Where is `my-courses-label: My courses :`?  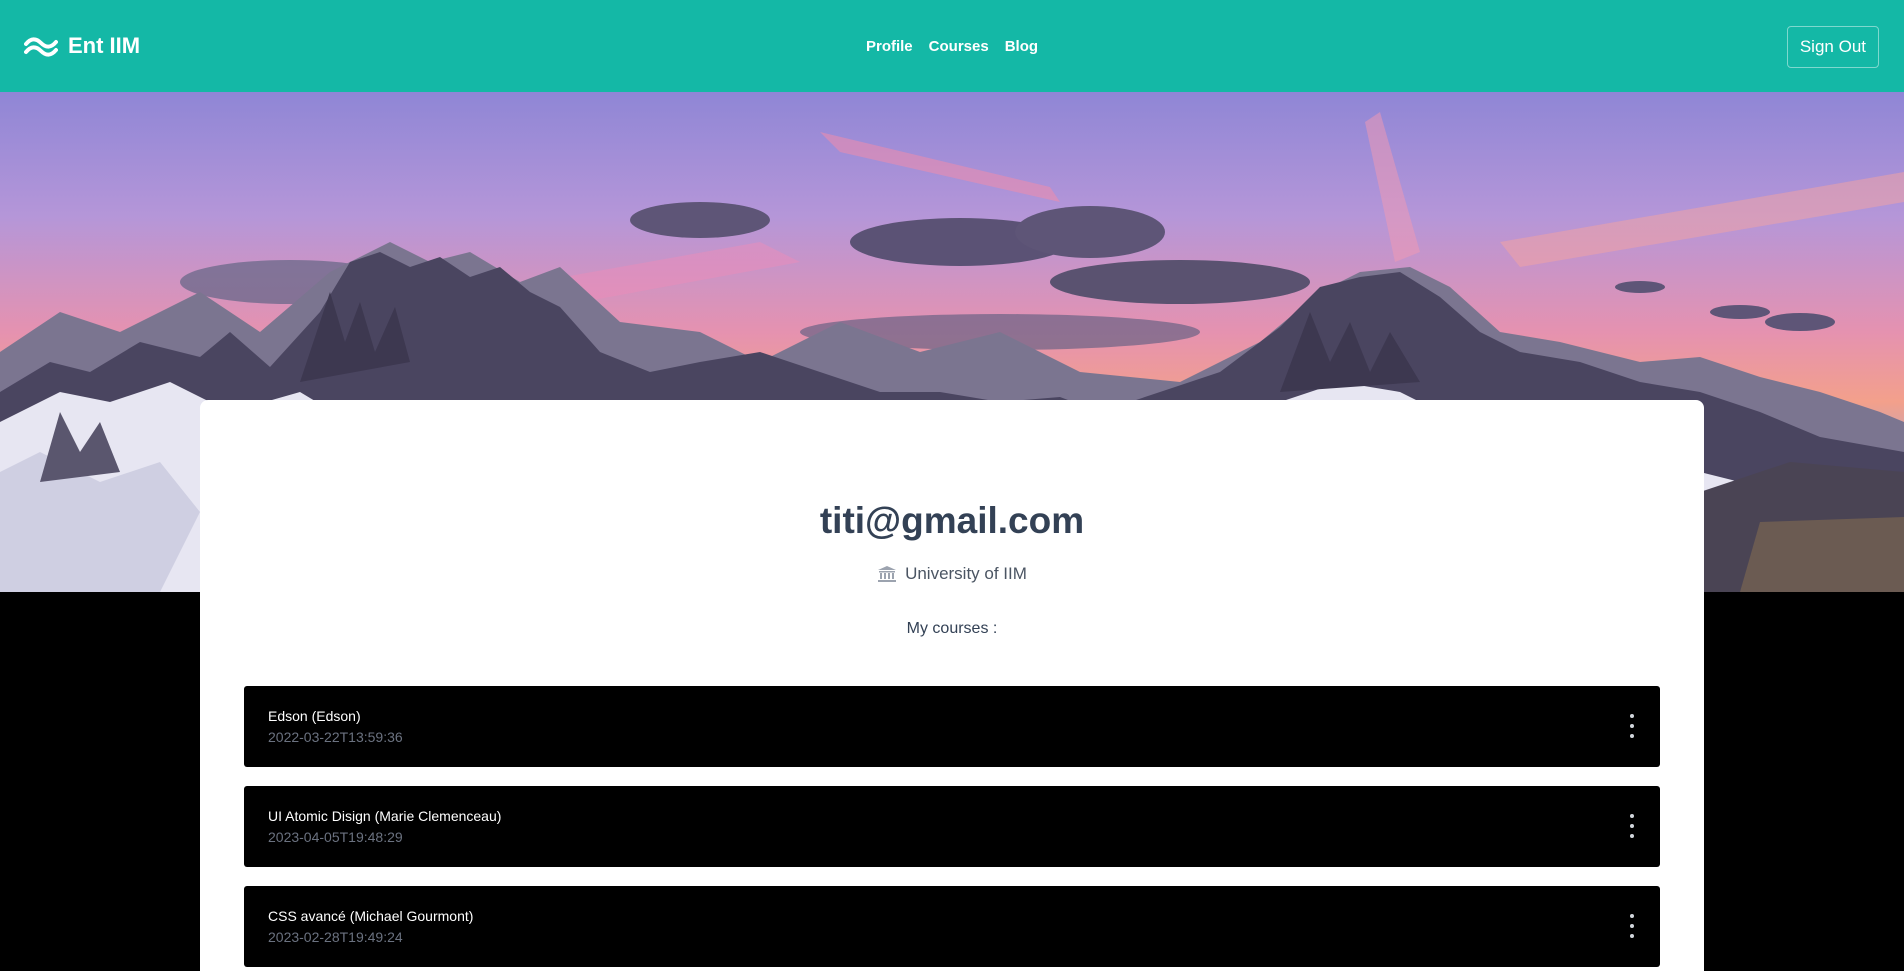 my-courses-label: My courses : is located at coordinates (952, 628).